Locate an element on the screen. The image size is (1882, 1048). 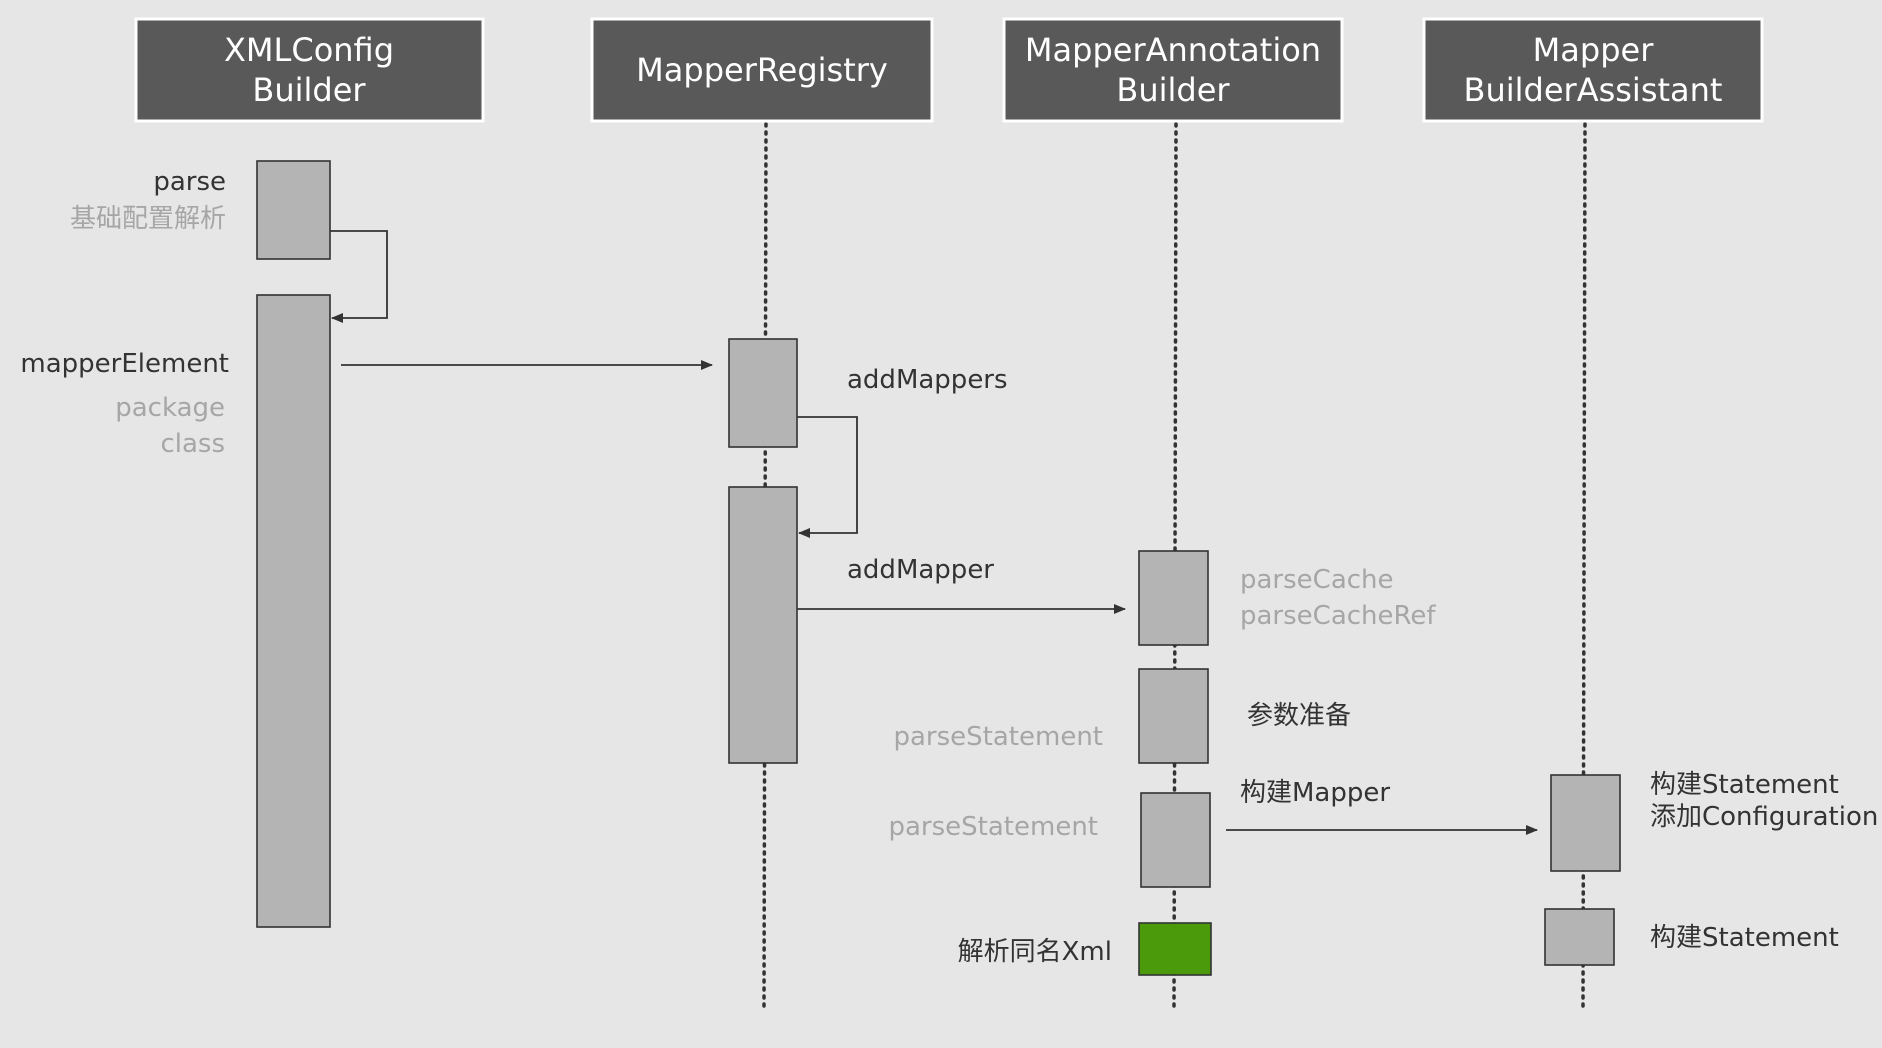
label-mapper-element-class: class is located at coordinates (192, 444).